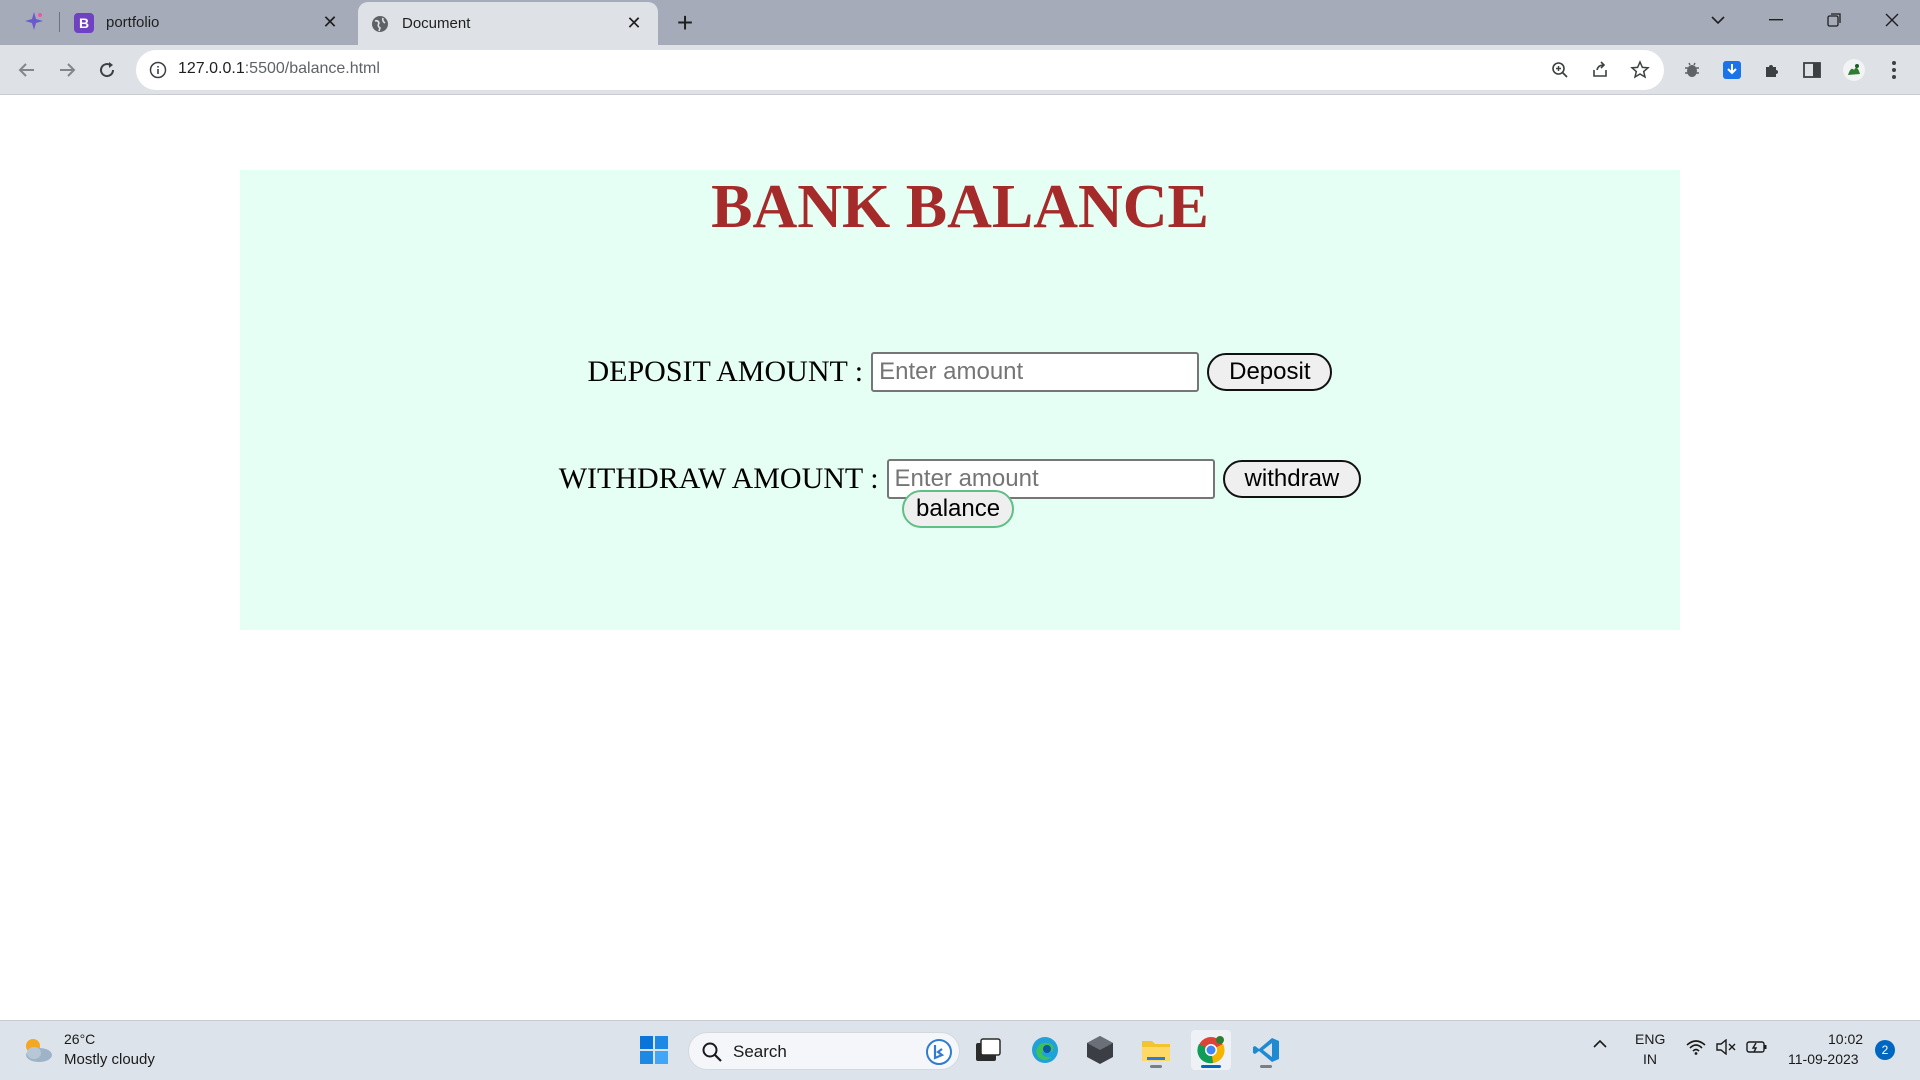  What do you see at coordinates (1600, 1045) in the screenshot?
I see `tray-overflow-chevron-icon` at bounding box center [1600, 1045].